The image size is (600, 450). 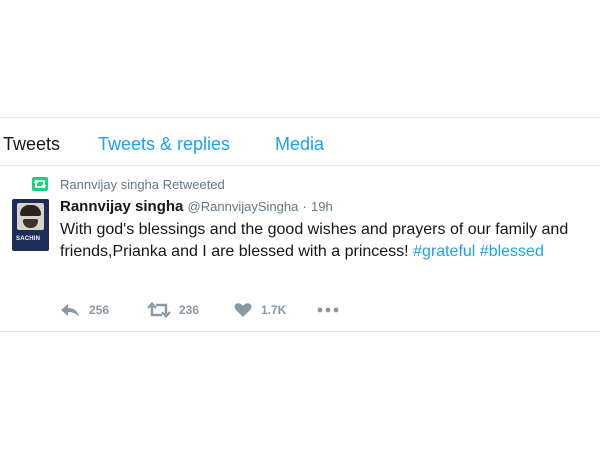 What do you see at coordinates (243, 206) in the screenshot?
I see `author-handle: @RannvijaySingha` at bounding box center [243, 206].